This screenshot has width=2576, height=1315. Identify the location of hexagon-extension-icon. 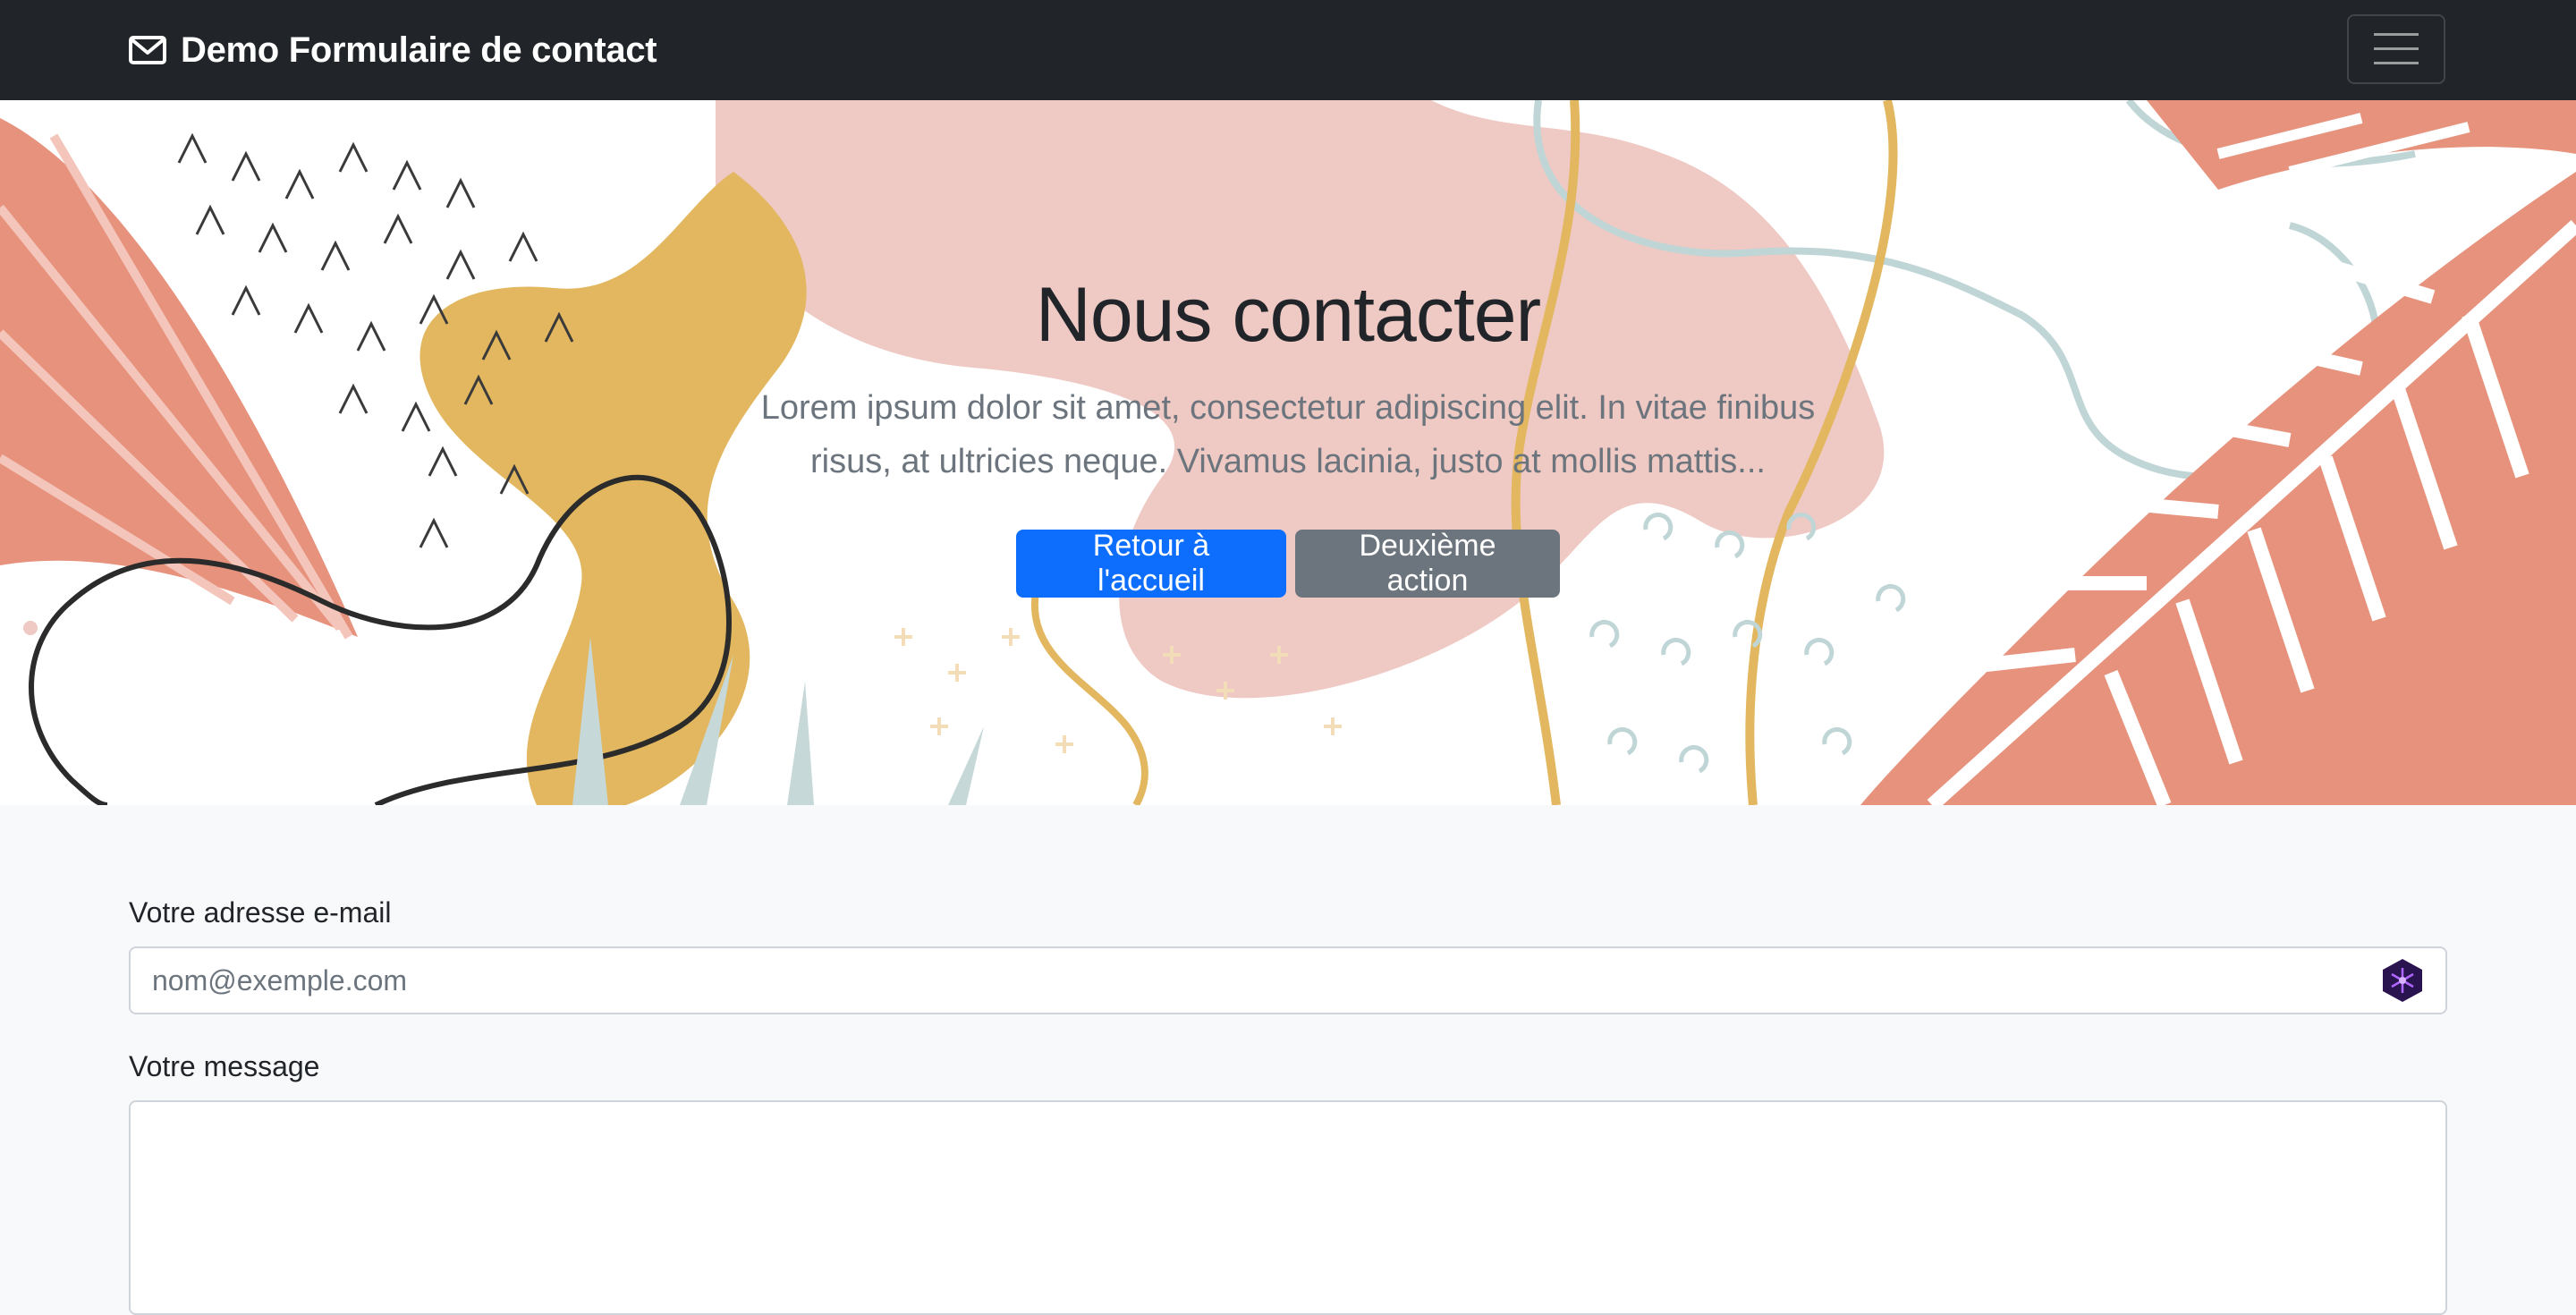
(2402, 980).